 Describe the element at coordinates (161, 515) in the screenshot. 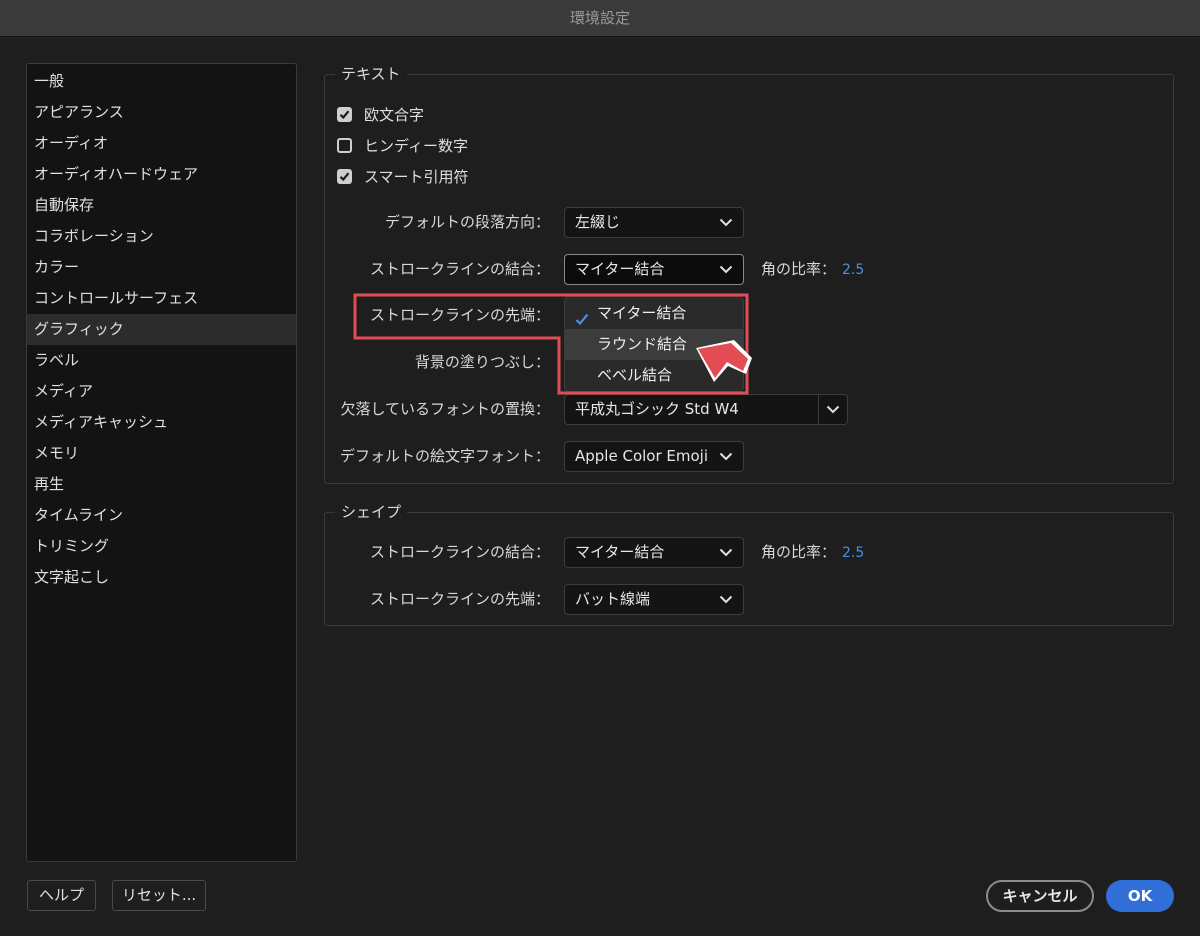

I see `sidebar-item-timeline: タイムライン` at that location.